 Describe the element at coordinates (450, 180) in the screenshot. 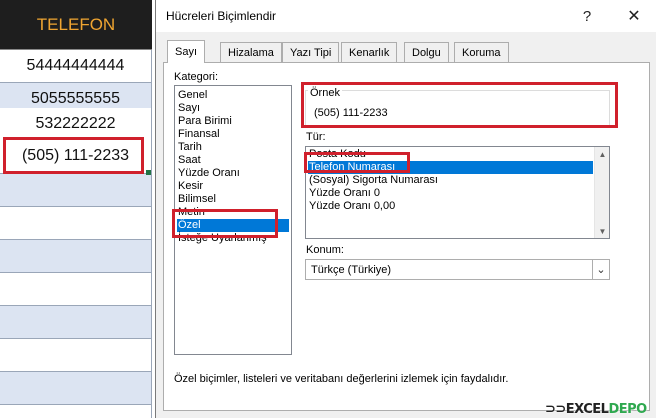

I see `type-item-sigorta-numarasi: (Sosyal) Sigorta Numarası` at that location.